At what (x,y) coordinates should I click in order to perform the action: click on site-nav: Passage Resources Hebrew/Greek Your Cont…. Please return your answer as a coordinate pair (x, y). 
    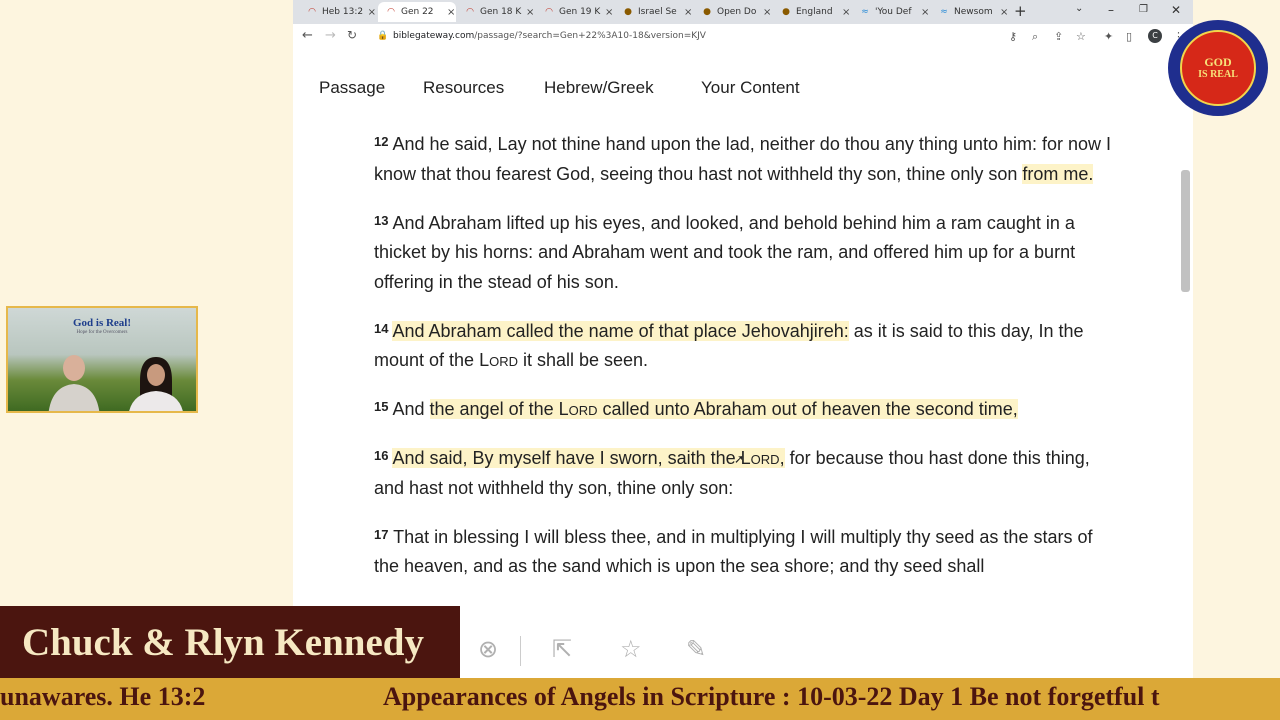
    Looking at the image, I should click on (743, 83).